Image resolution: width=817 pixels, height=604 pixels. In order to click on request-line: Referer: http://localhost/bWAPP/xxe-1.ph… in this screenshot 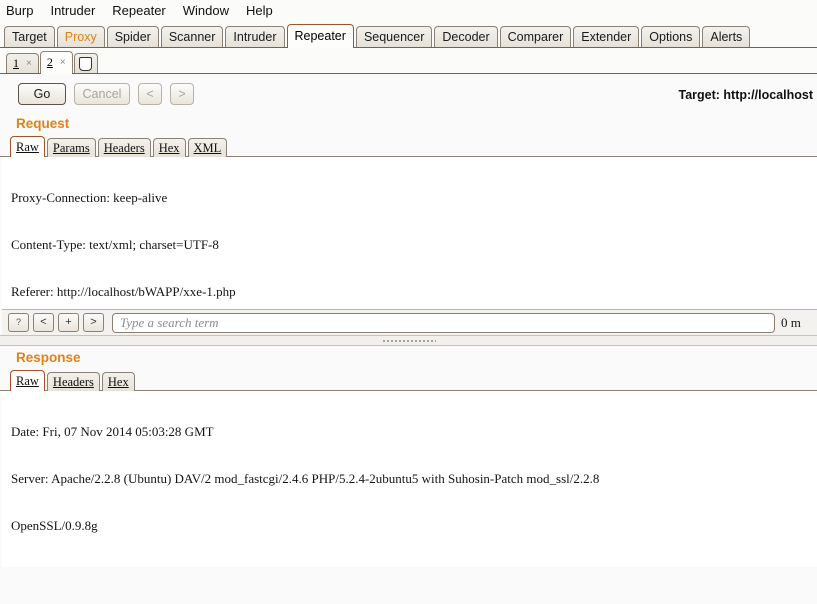, I will do `click(123, 291)`.